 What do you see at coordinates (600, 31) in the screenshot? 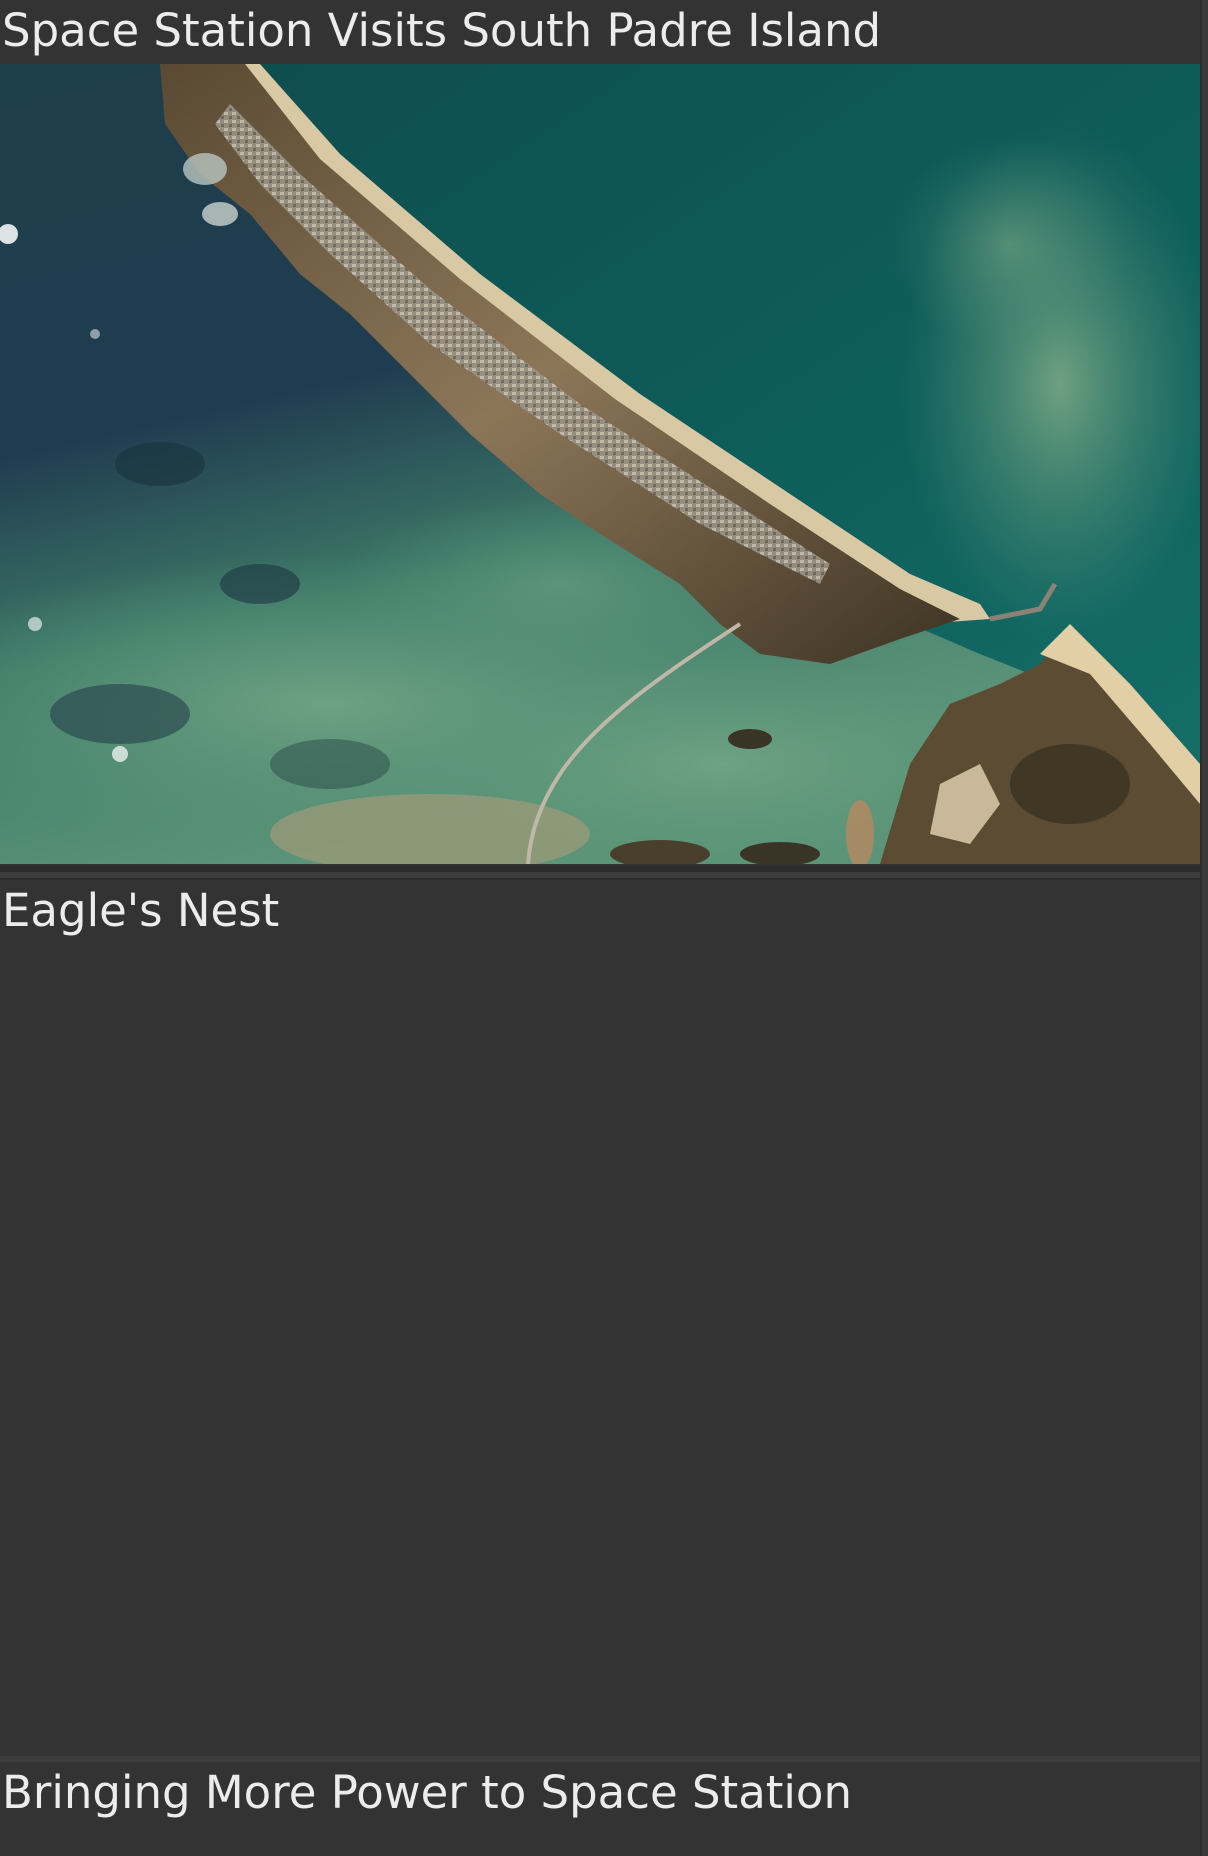
I see `feed-item-title: Space Station Visits South Padre Island` at bounding box center [600, 31].